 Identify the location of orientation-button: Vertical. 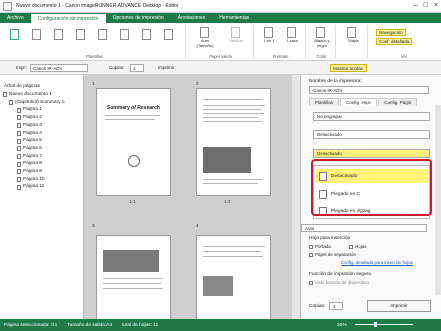
(236, 35).